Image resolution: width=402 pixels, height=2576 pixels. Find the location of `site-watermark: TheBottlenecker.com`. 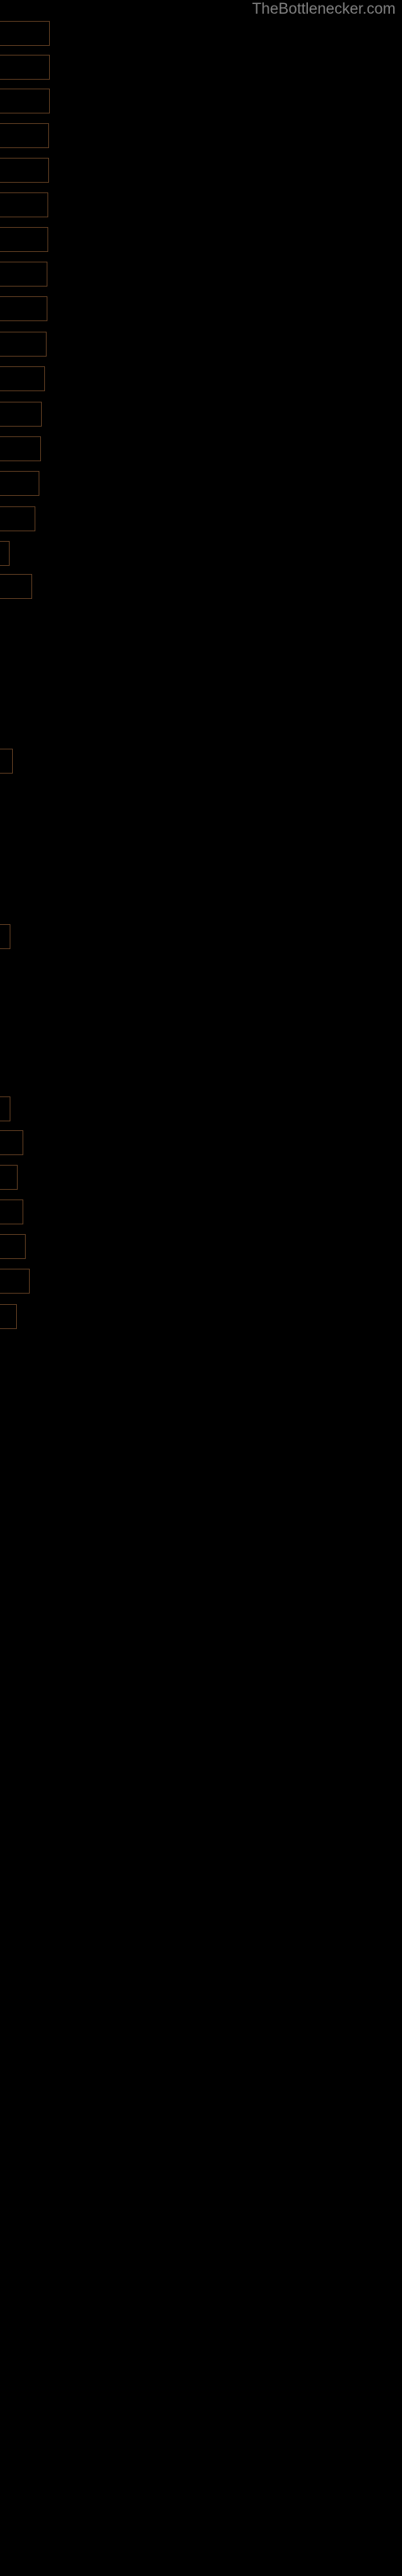

site-watermark: TheBottlenecker.com is located at coordinates (324, 9).